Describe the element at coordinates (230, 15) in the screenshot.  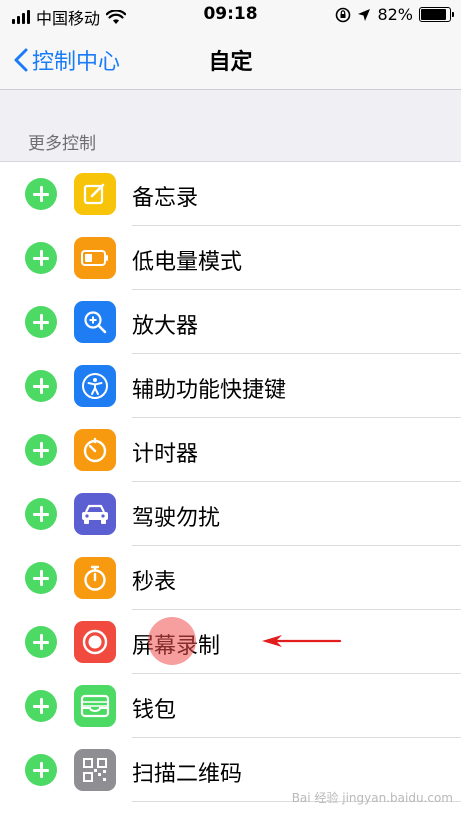
I see `status-bar: 中国移动 09:18 82%` at that location.